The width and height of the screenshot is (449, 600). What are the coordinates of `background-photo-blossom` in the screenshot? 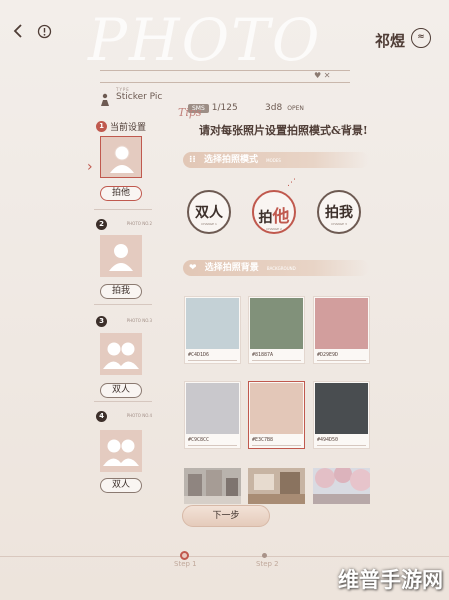 It's located at (341, 486).